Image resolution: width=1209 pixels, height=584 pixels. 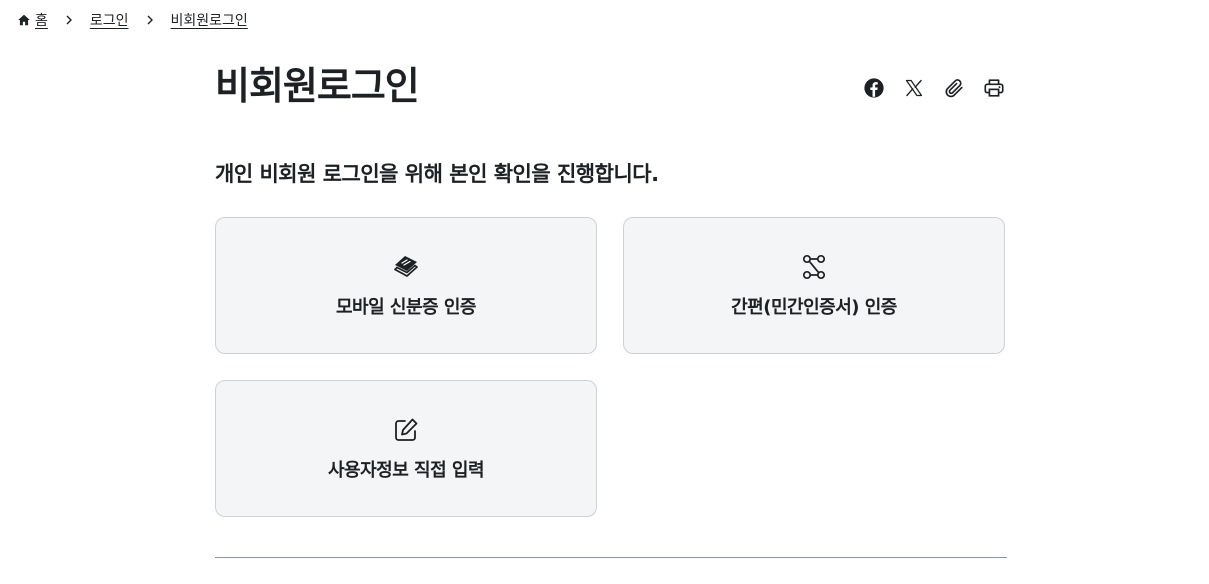 What do you see at coordinates (406, 430) in the screenshot?
I see `edit-icon` at bounding box center [406, 430].